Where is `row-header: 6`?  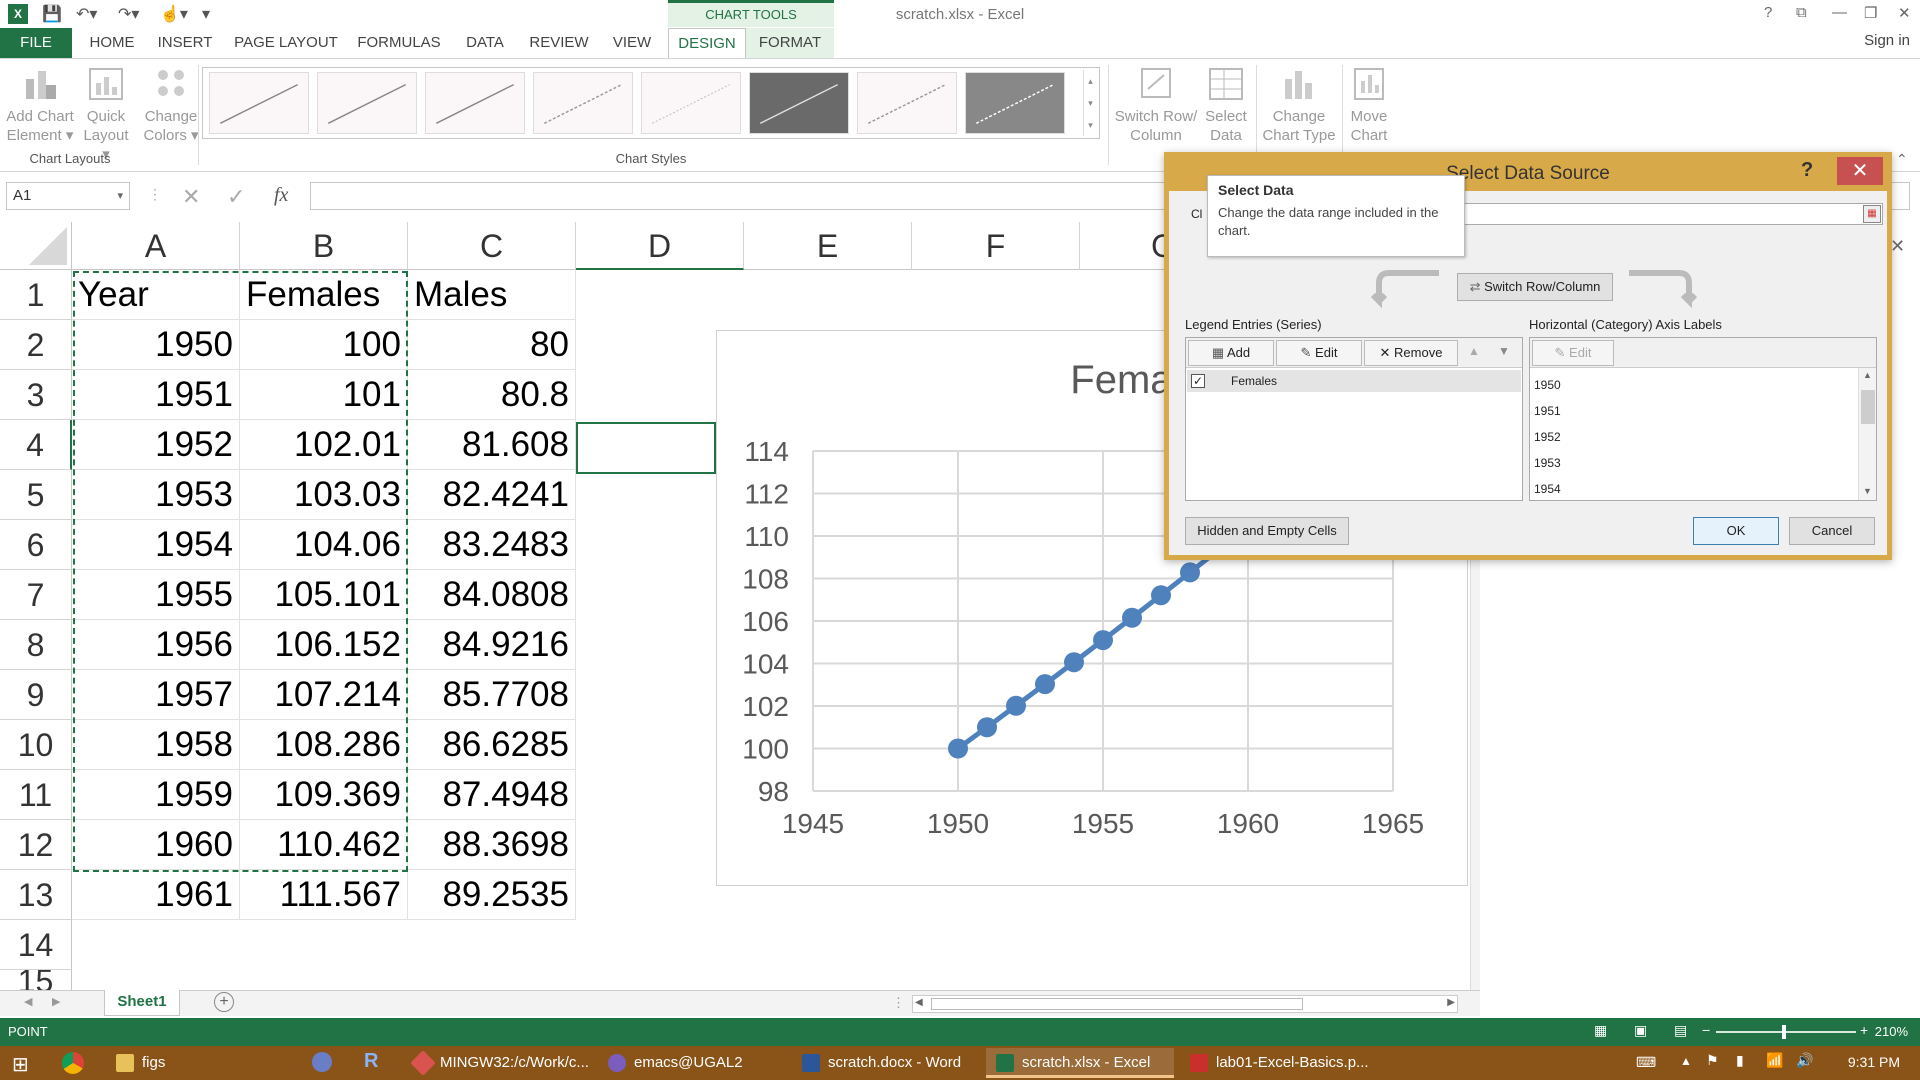
row-header: 6 is located at coordinates (36, 545).